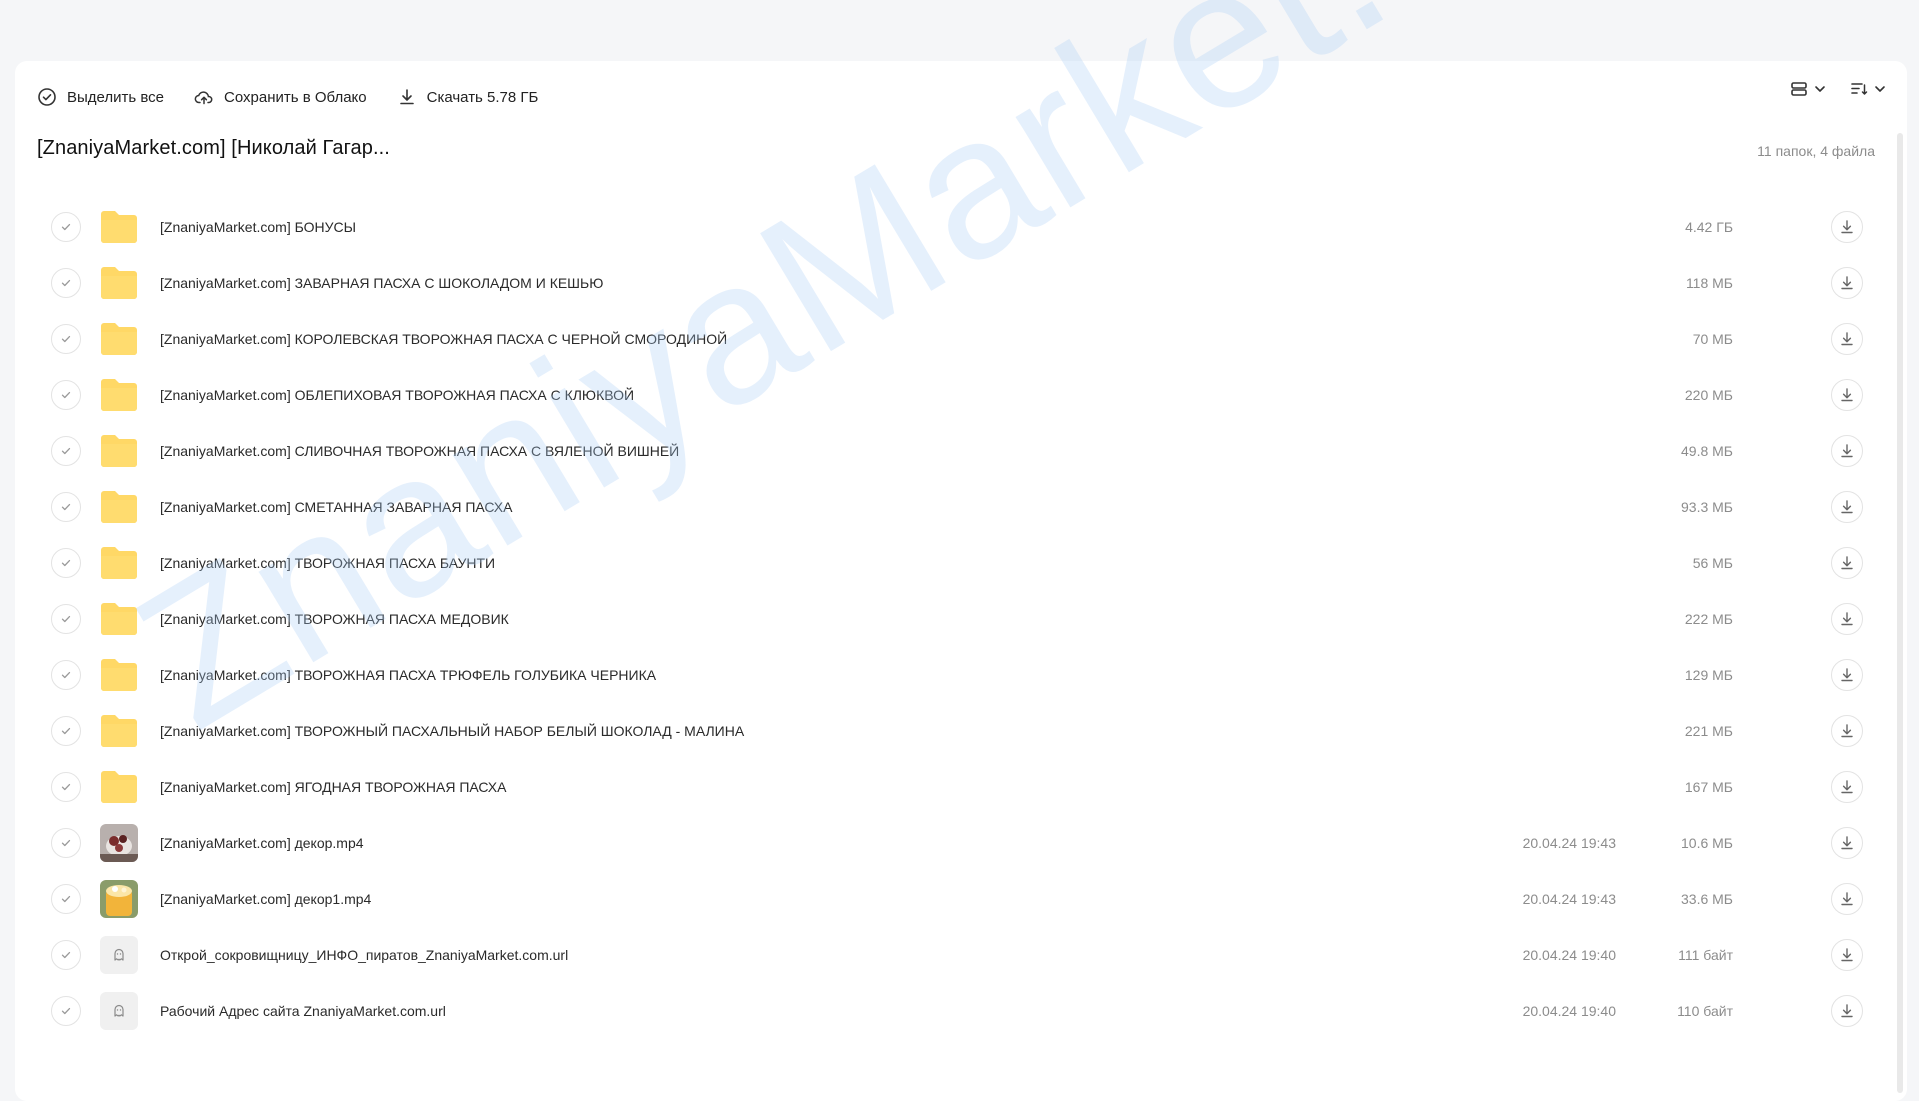 This screenshot has height=1101, width=1919. I want to click on download-all-button: Скачать 5.78 ГБ, so click(467, 97).